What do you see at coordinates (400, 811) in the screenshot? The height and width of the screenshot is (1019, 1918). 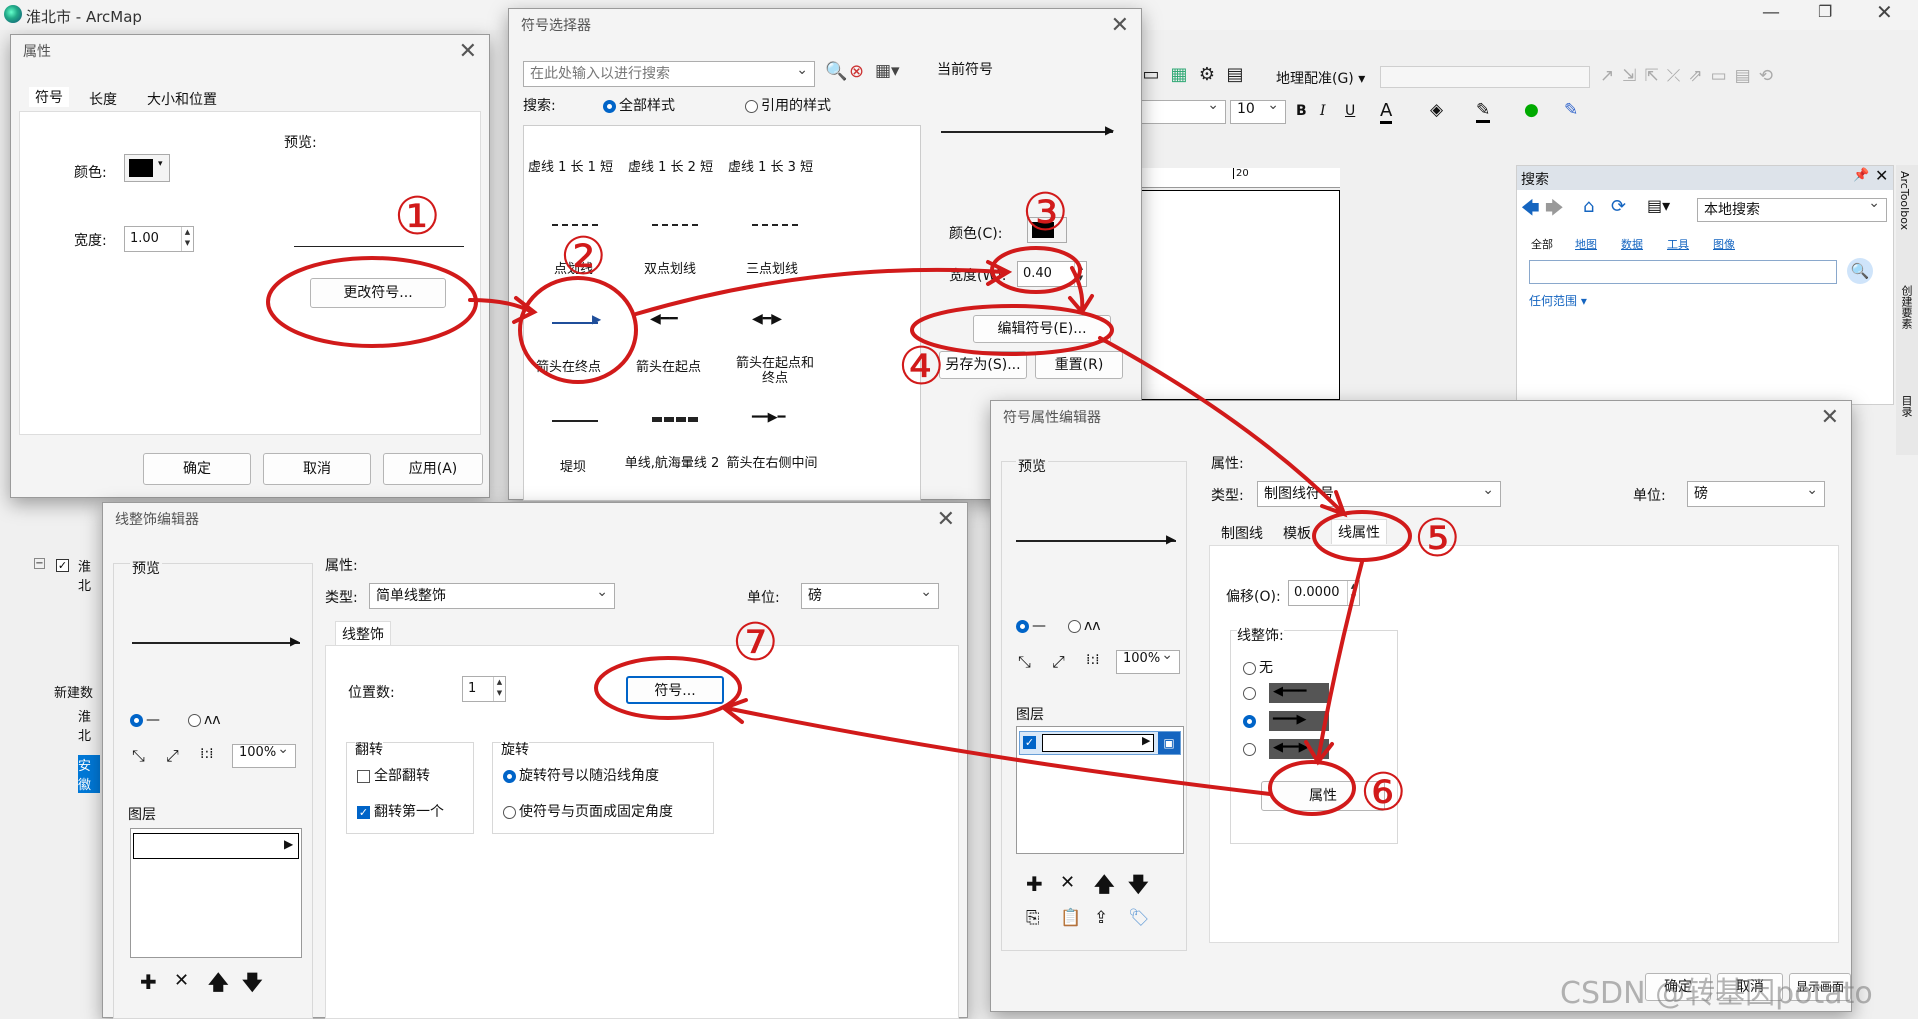 I see `lde-flip-first: ✓ 翻转第一个` at bounding box center [400, 811].